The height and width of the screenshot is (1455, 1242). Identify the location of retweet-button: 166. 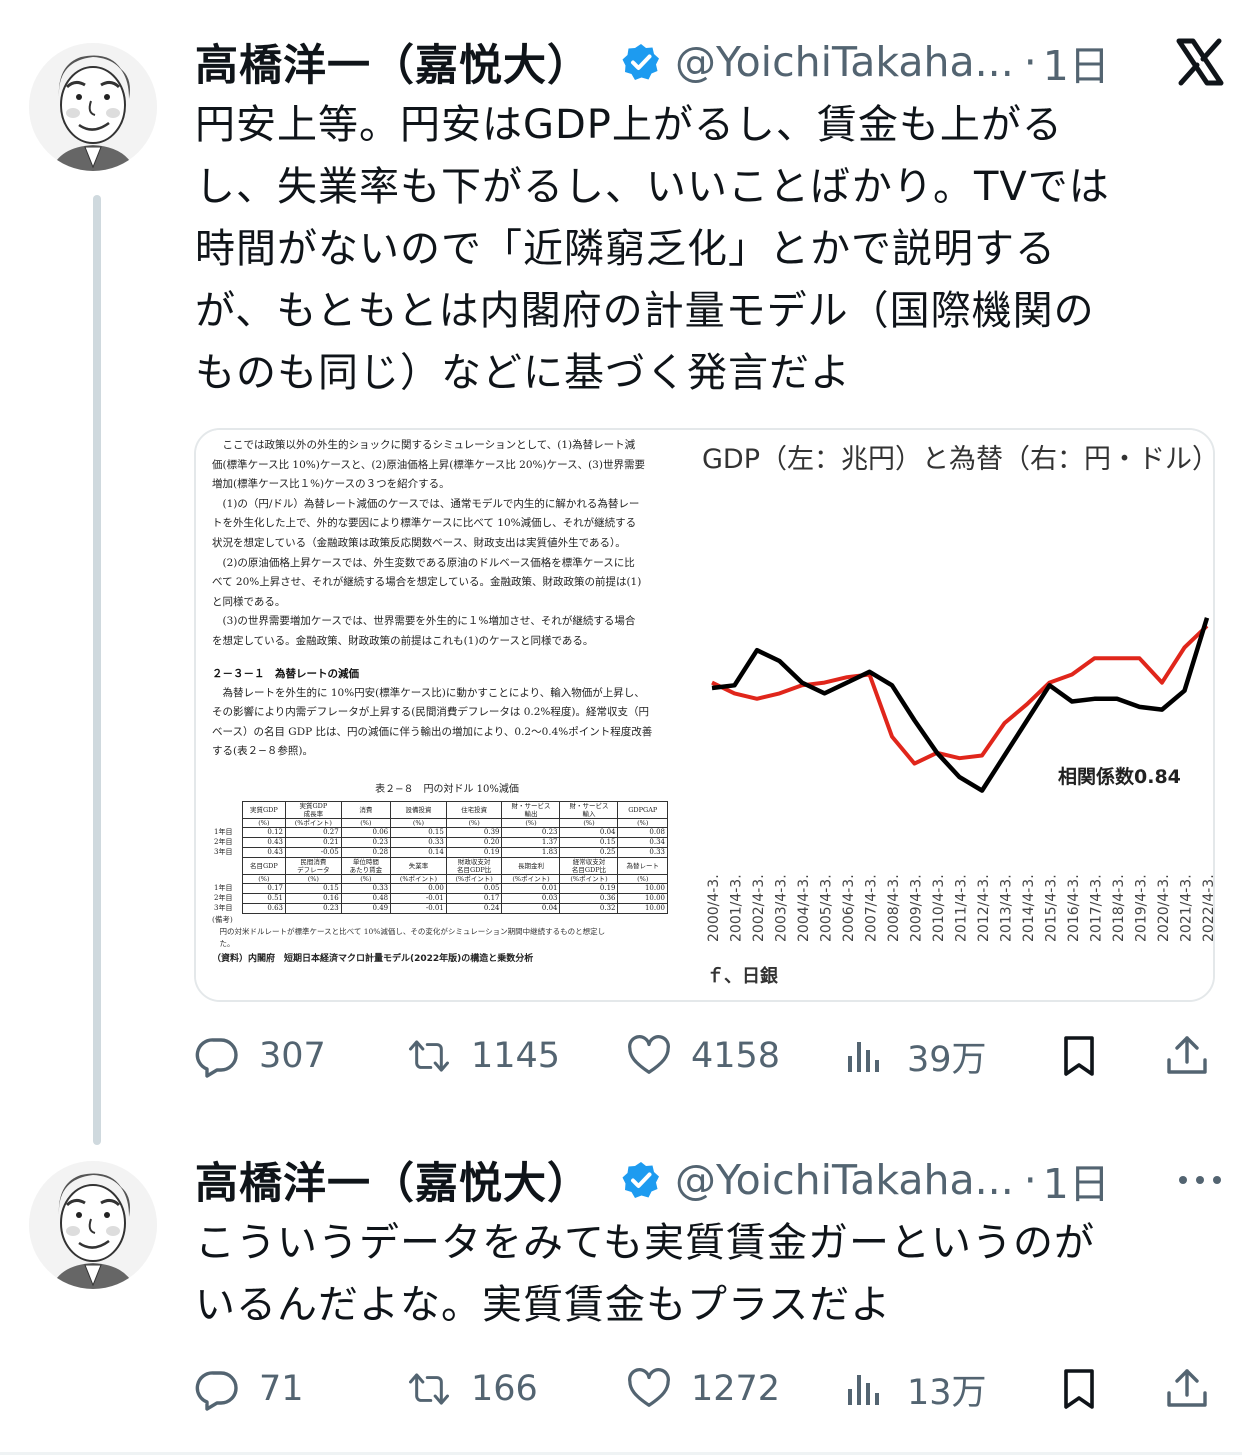
(472, 1389).